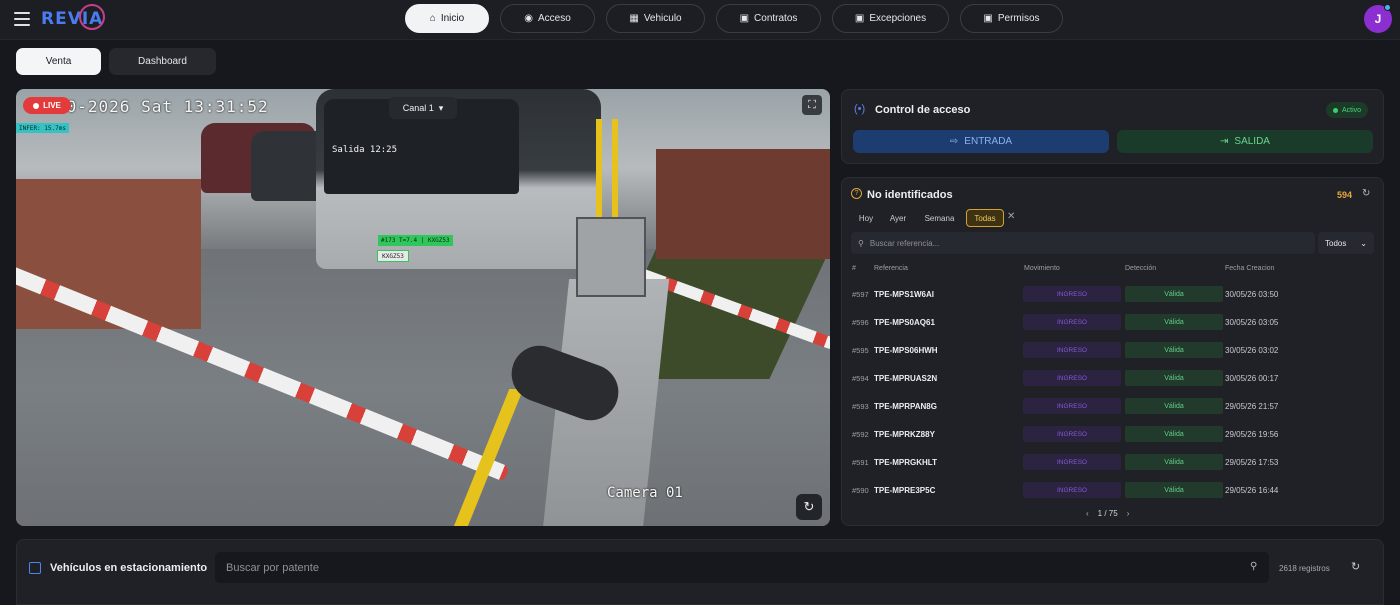 The height and width of the screenshot is (605, 1400). Describe the element at coordinates (768, 18) in the screenshot. I see `nav-contratos: ▣ Contratos` at that location.